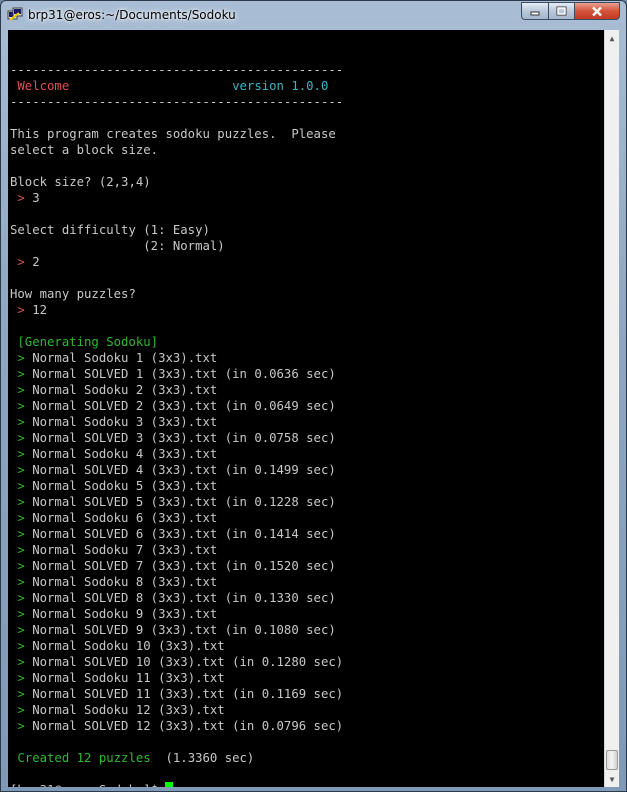  What do you see at coordinates (125, 358) in the screenshot?
I see `terminal-text: Normal Sodoku 1 (3x3).txt` at bounding box center [125, 358].